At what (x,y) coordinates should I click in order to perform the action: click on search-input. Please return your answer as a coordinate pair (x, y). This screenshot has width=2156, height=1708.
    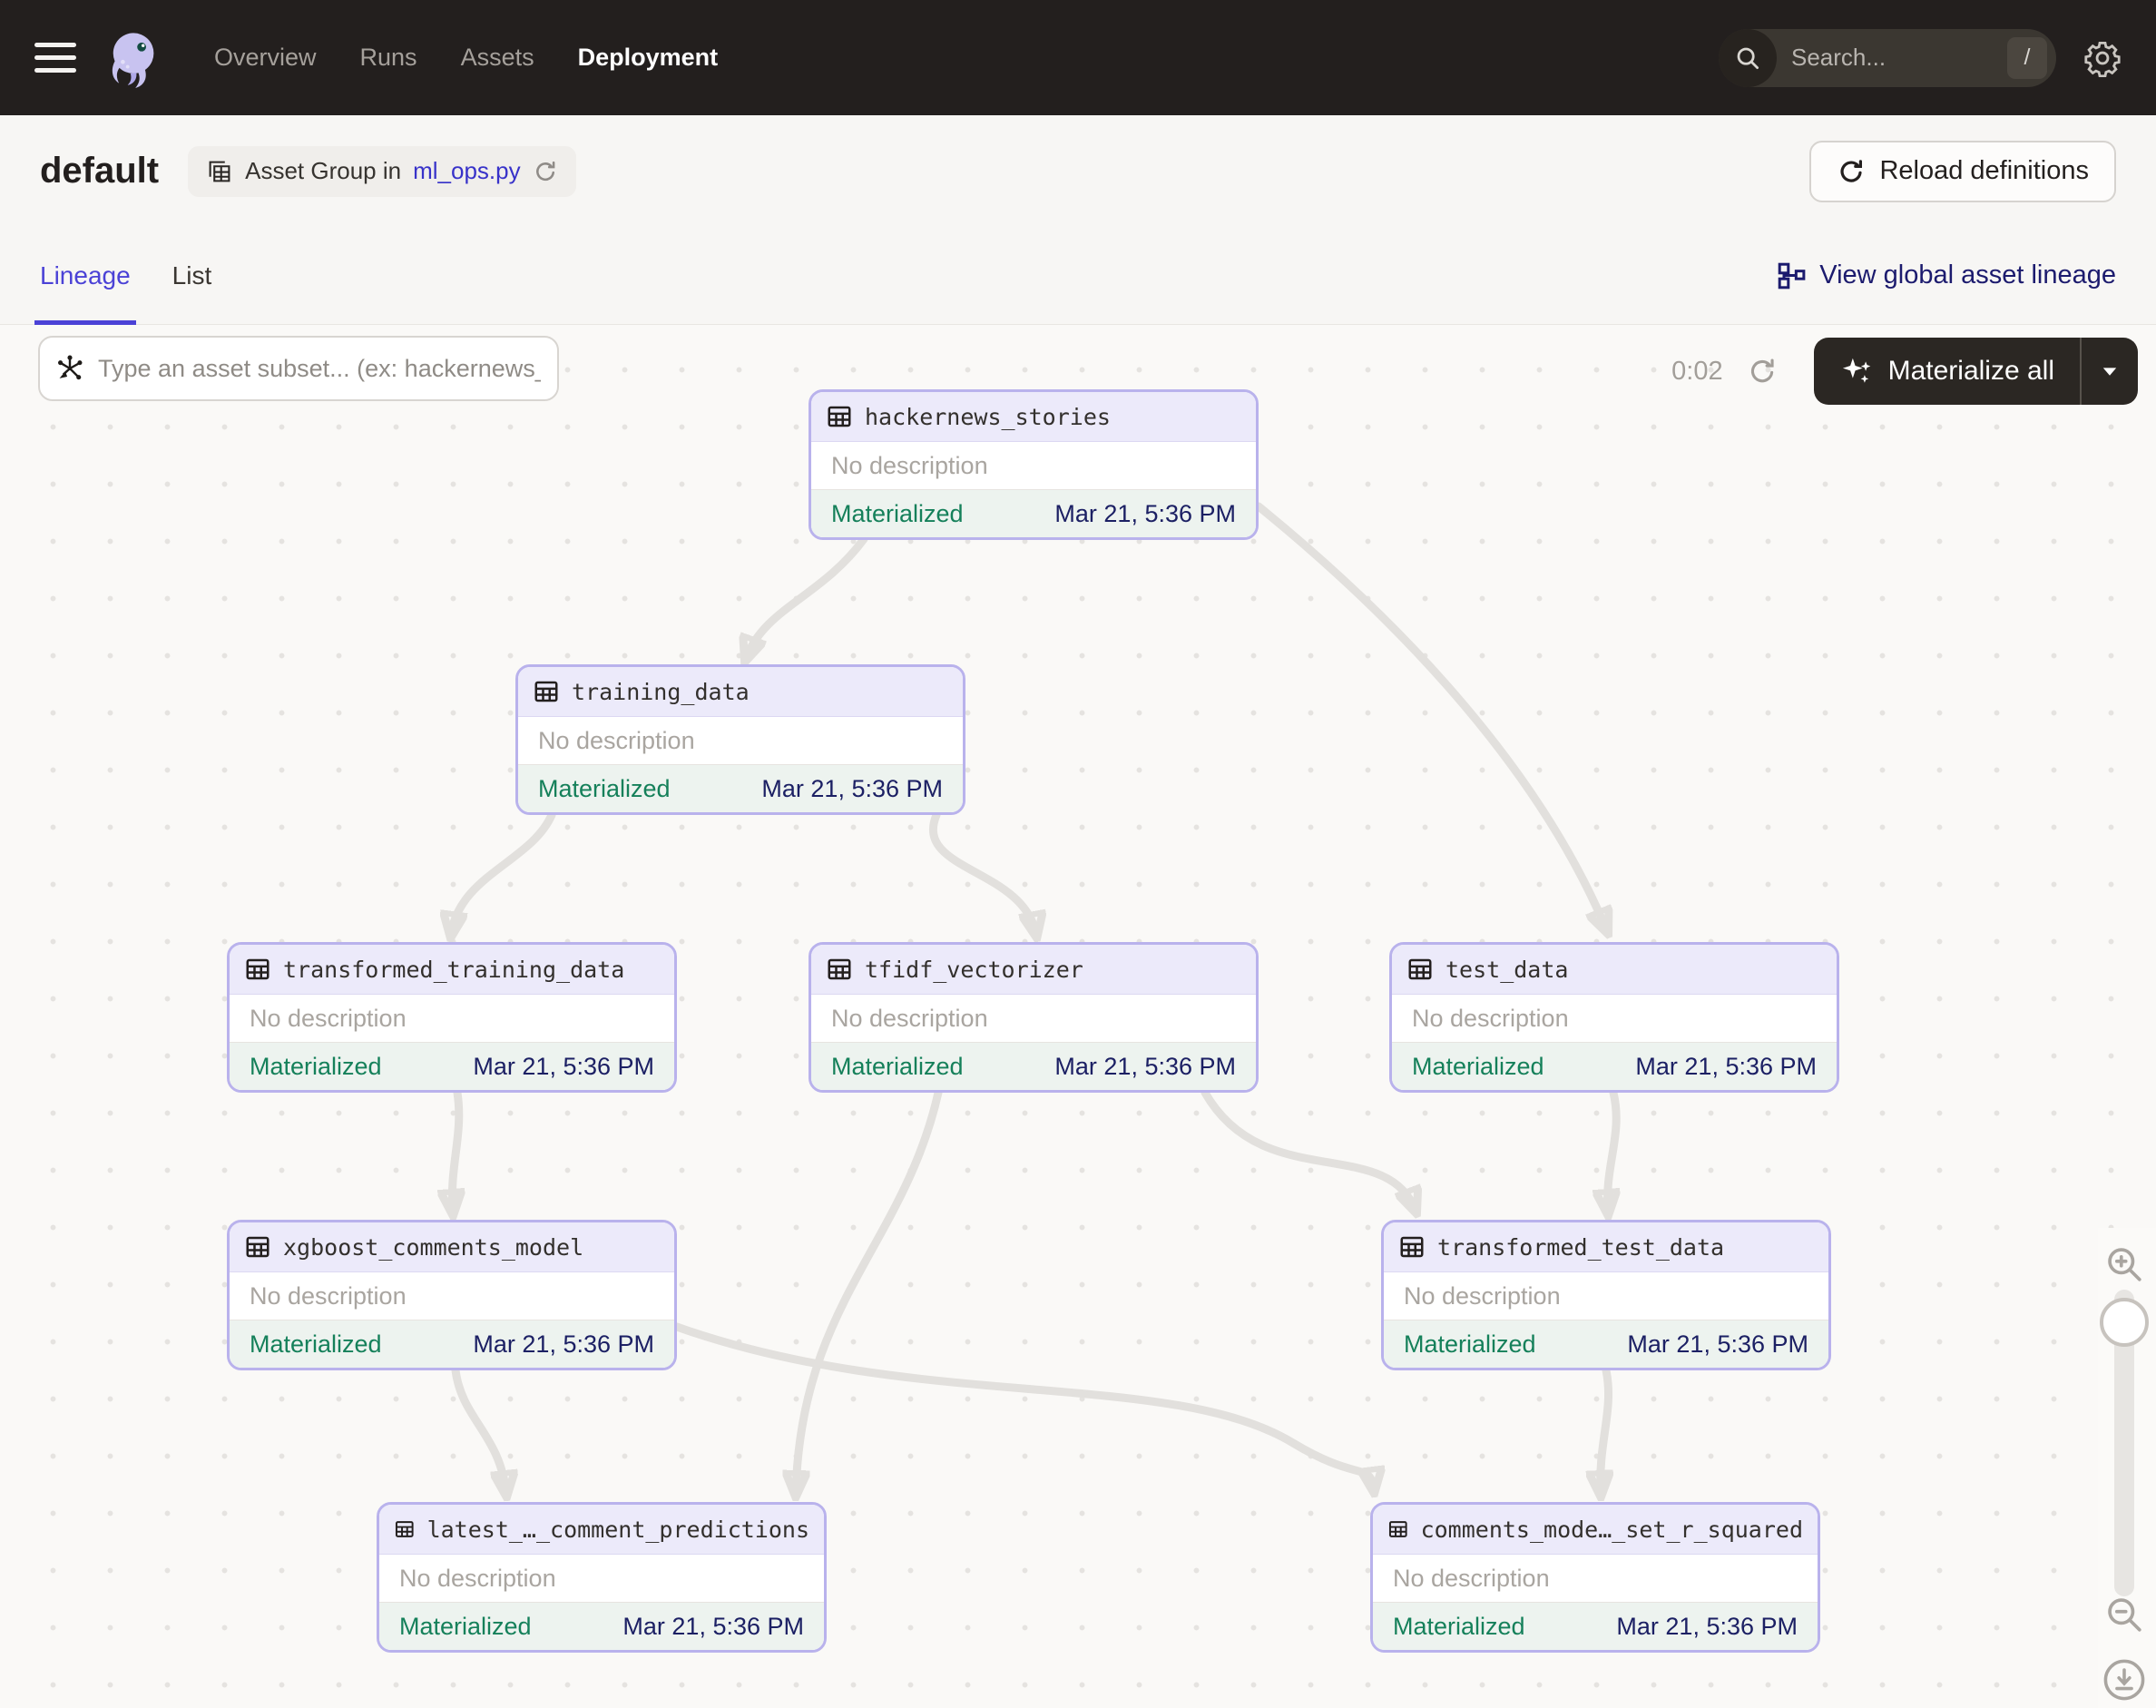
    Looking at the image, I should click on (1875, 58).